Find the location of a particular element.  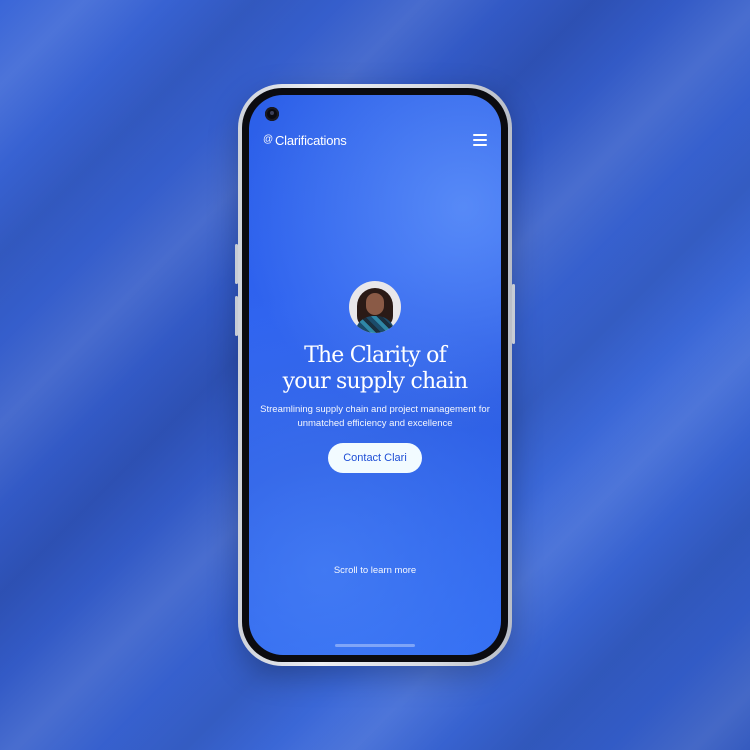

hamburger-menu-icon is located at coordinates (480, 140).